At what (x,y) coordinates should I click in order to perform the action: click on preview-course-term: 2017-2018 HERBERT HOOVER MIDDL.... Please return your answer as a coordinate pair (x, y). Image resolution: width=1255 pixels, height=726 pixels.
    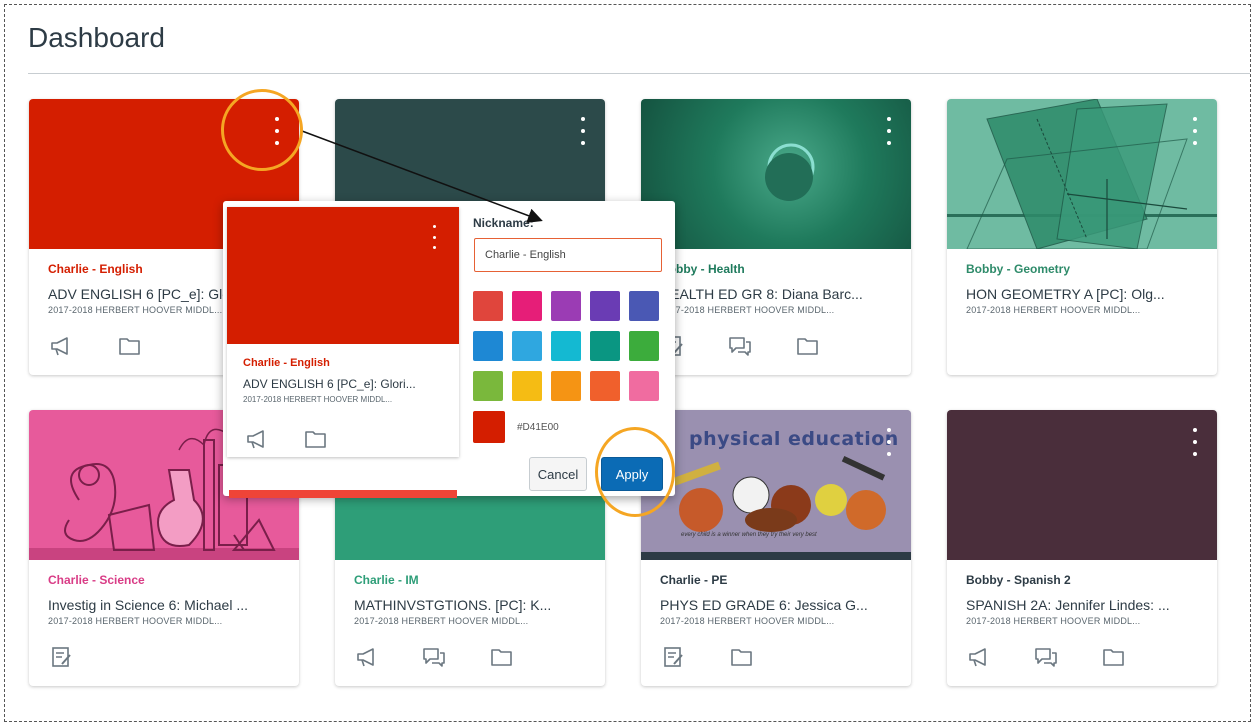
    Looking at the image, I should click on (318, 399).